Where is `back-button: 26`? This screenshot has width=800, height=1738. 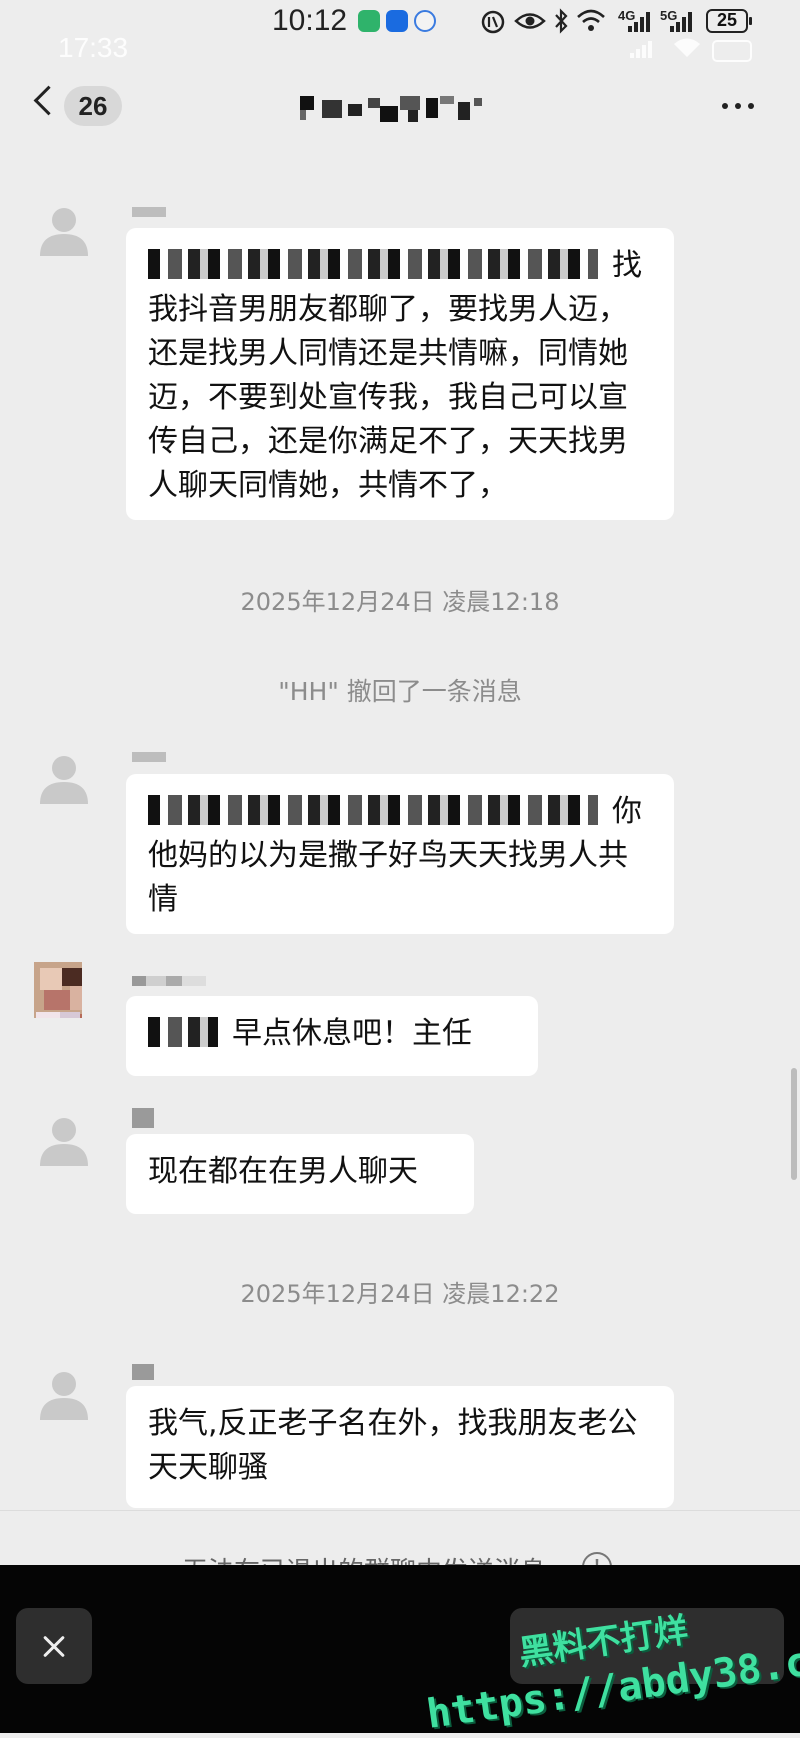 back-button: 26 is located at coordinates (80, 106).